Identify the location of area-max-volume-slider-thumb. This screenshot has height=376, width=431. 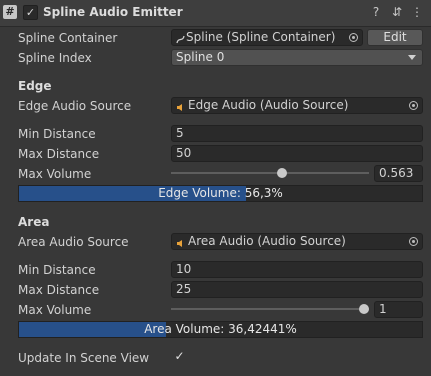
(364, 309).